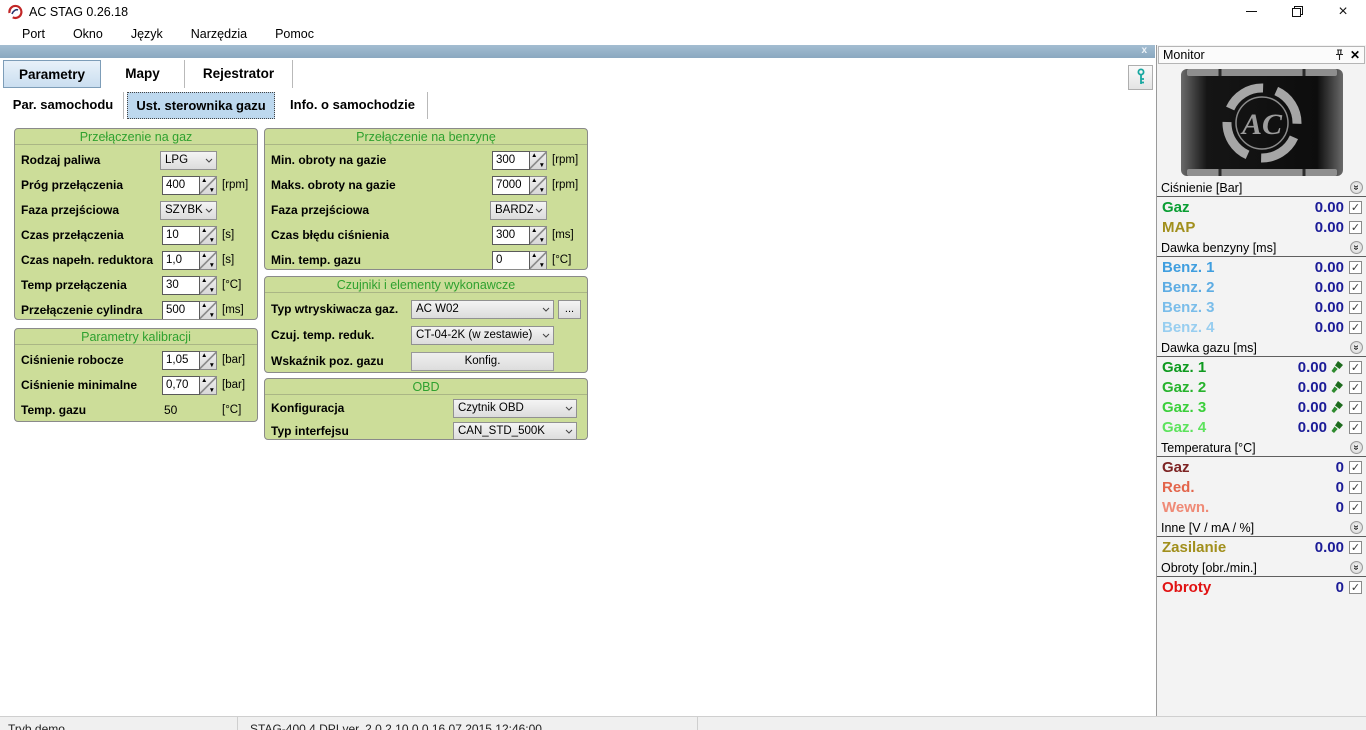 Image resolution: width=1366 pixels, height=730 pixels. I want to click on max-rpm-gas-stepper: 7000, so click(519, 185).